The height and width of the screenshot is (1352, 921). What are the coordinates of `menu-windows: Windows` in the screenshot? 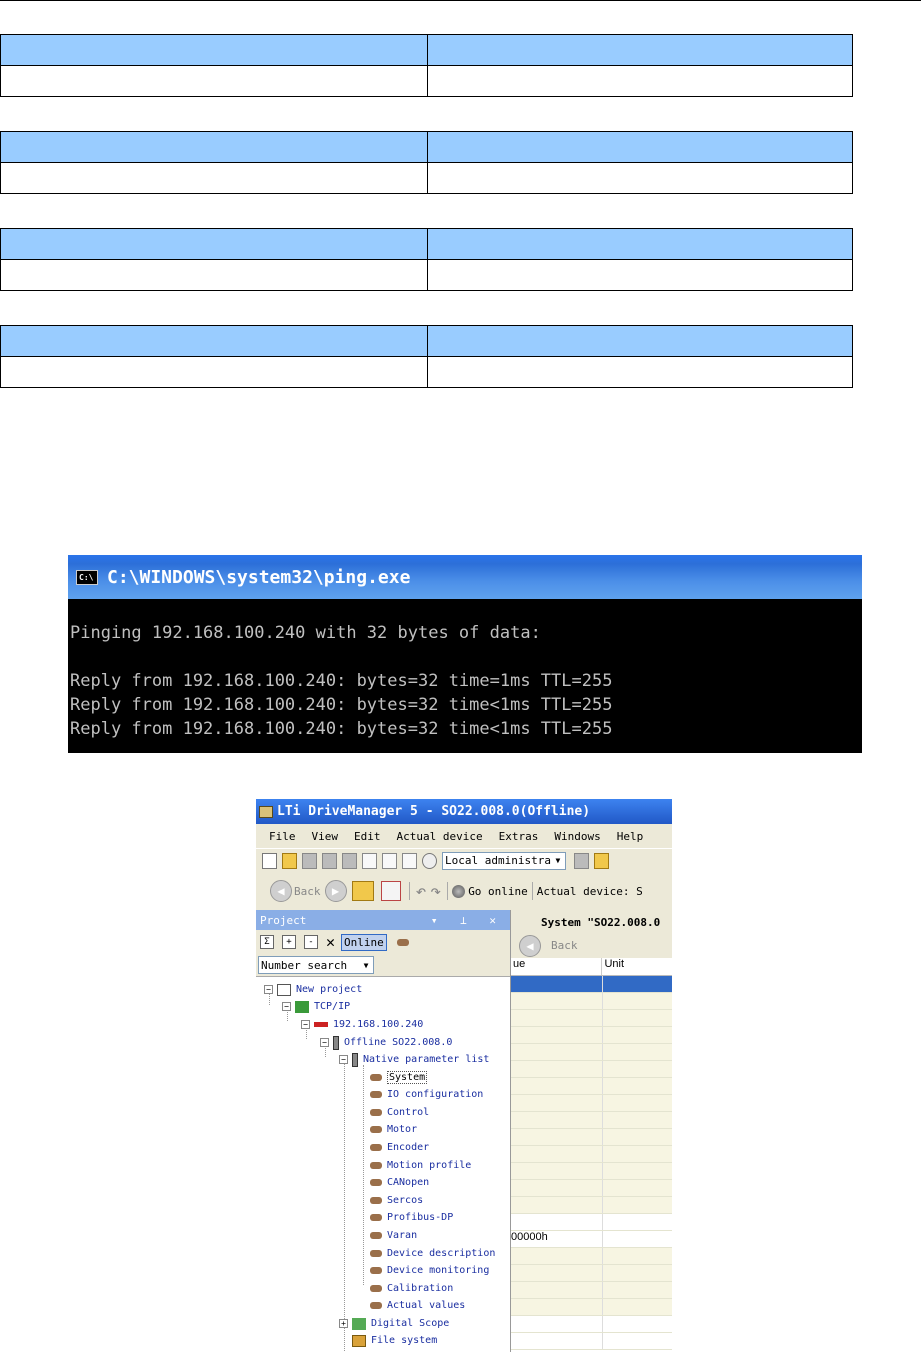 It's located at (577, 836).